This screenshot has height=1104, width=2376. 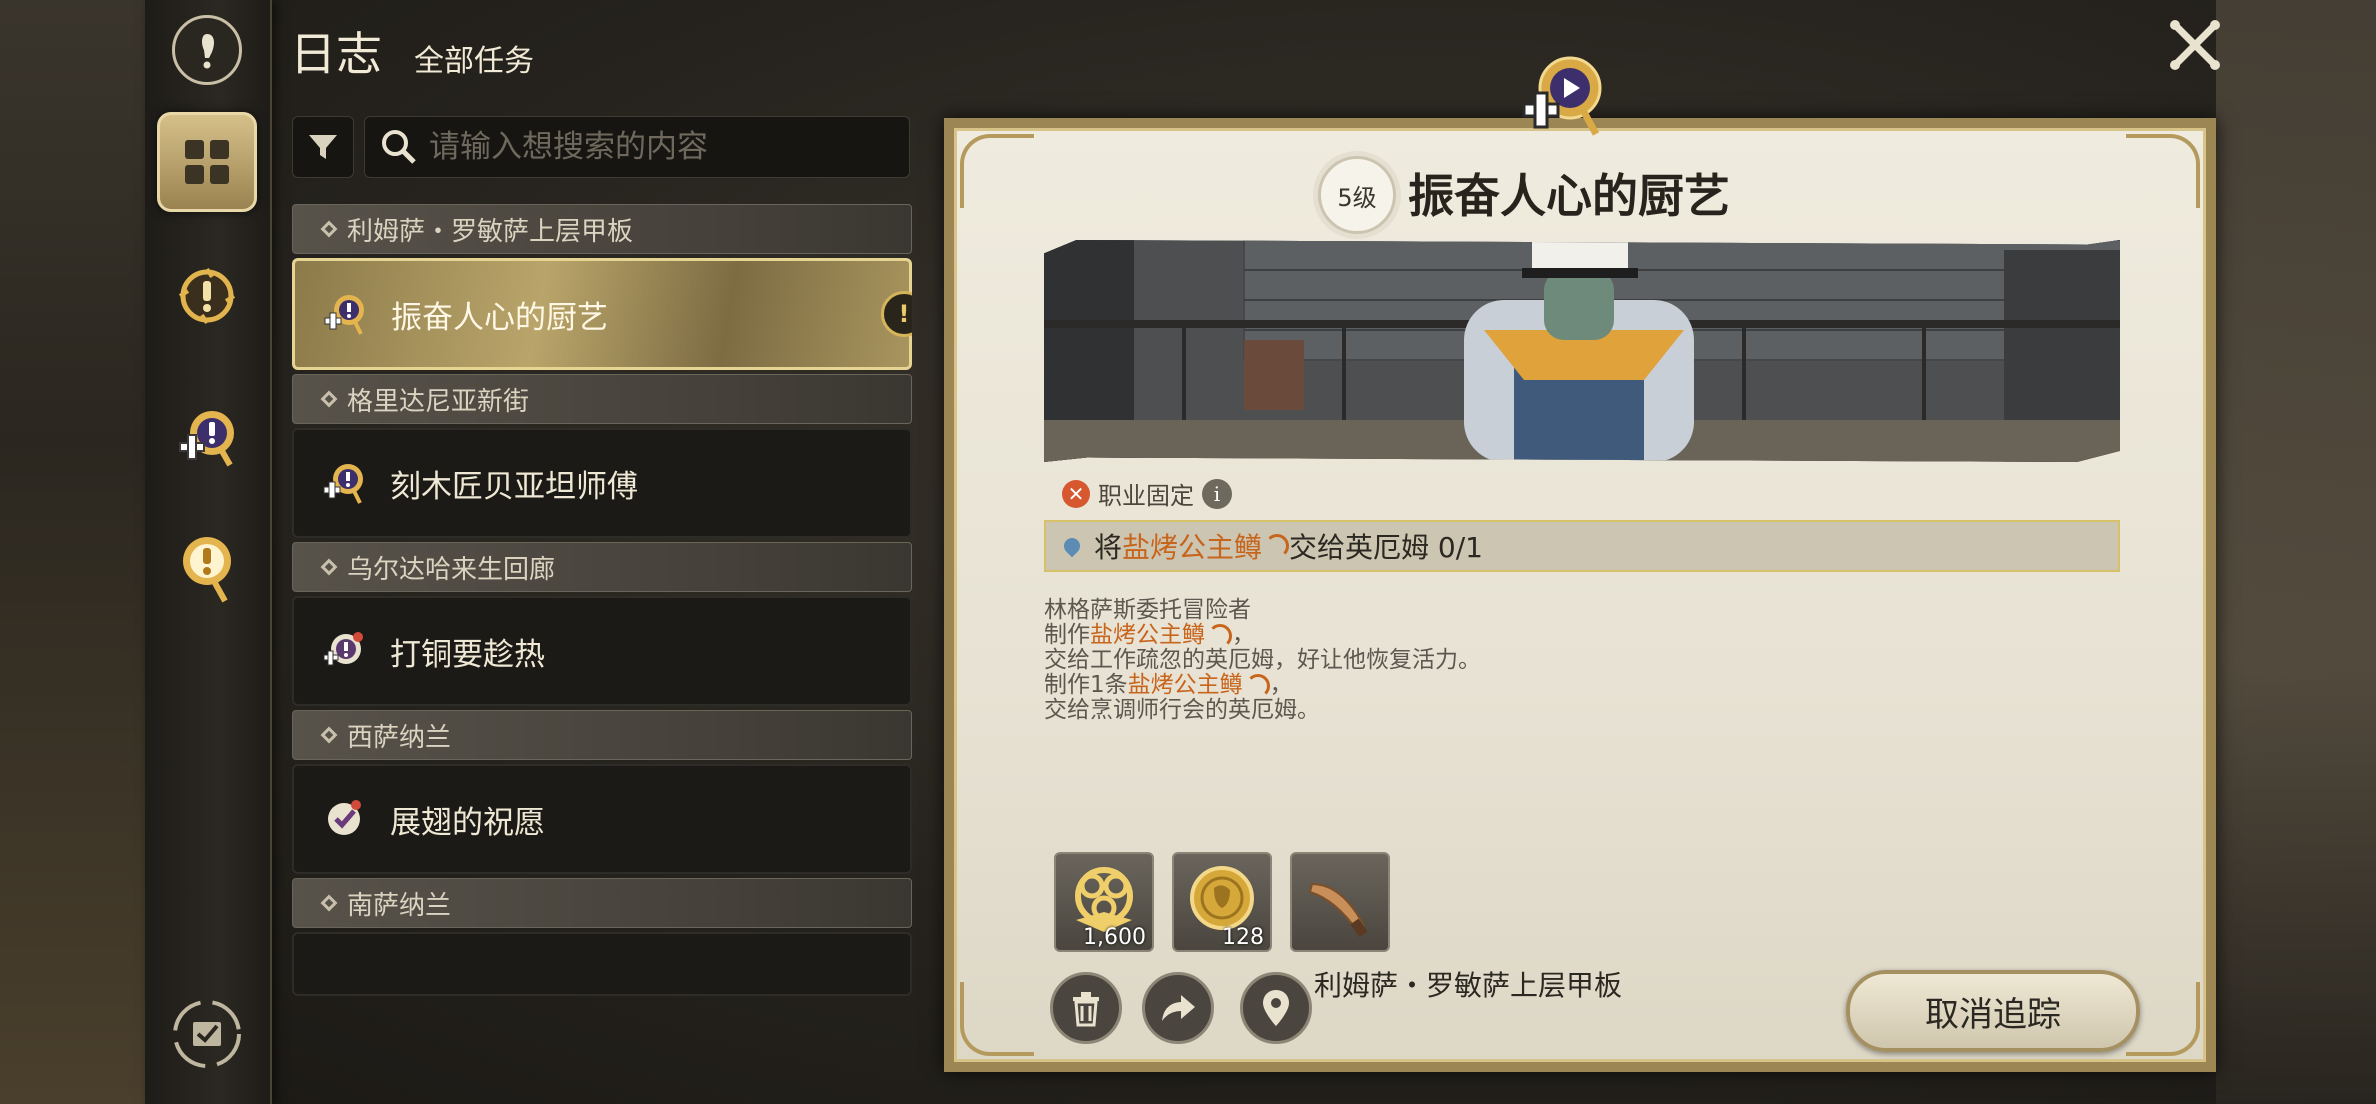 I want to click on quest-banner-image, so click(x=1582, y=351).